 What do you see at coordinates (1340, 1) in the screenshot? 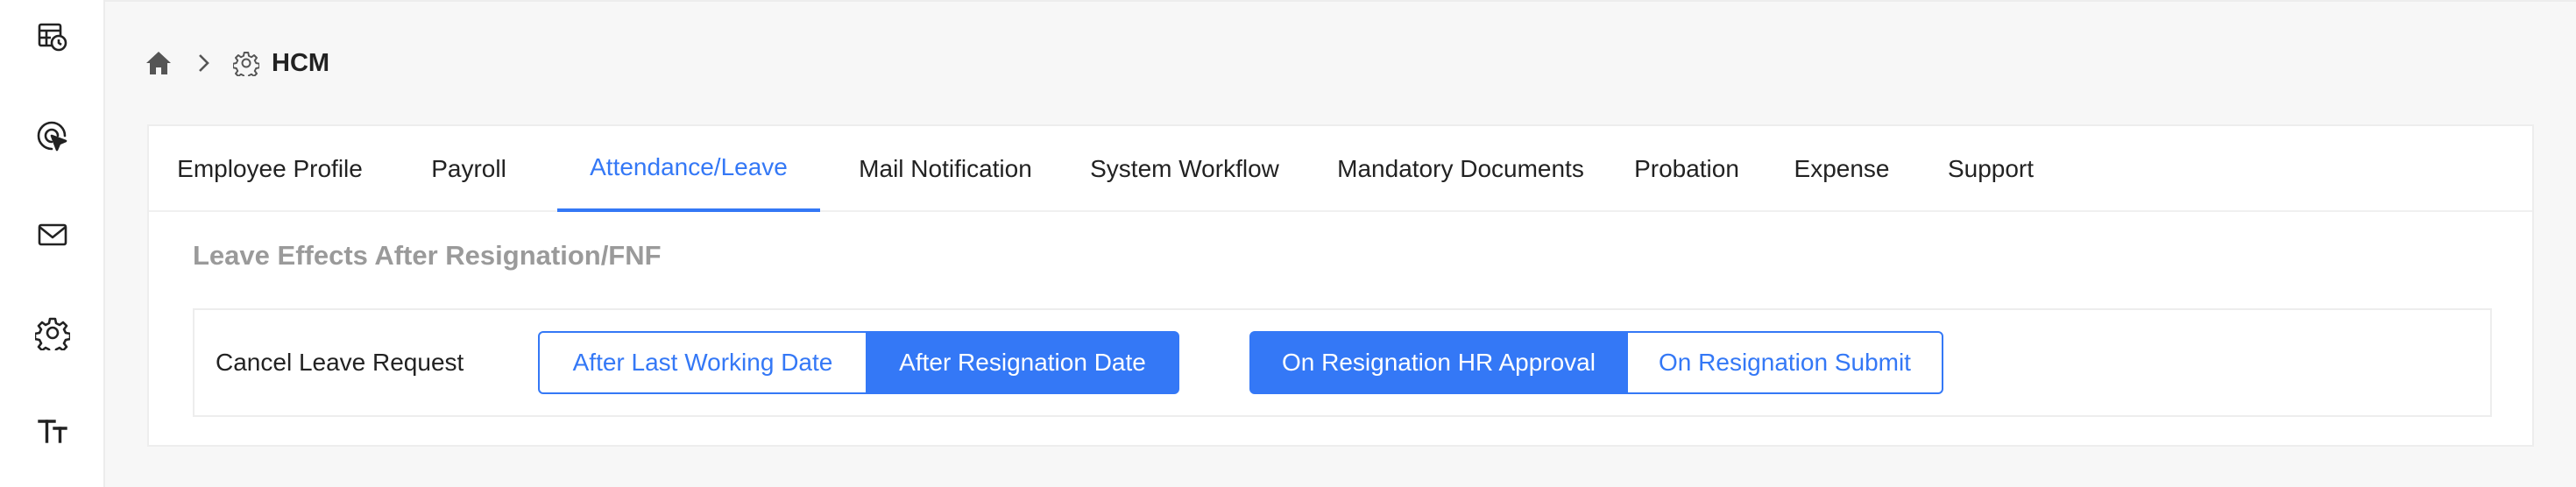
I see `top-divider` at bounding box center [1340, 1].